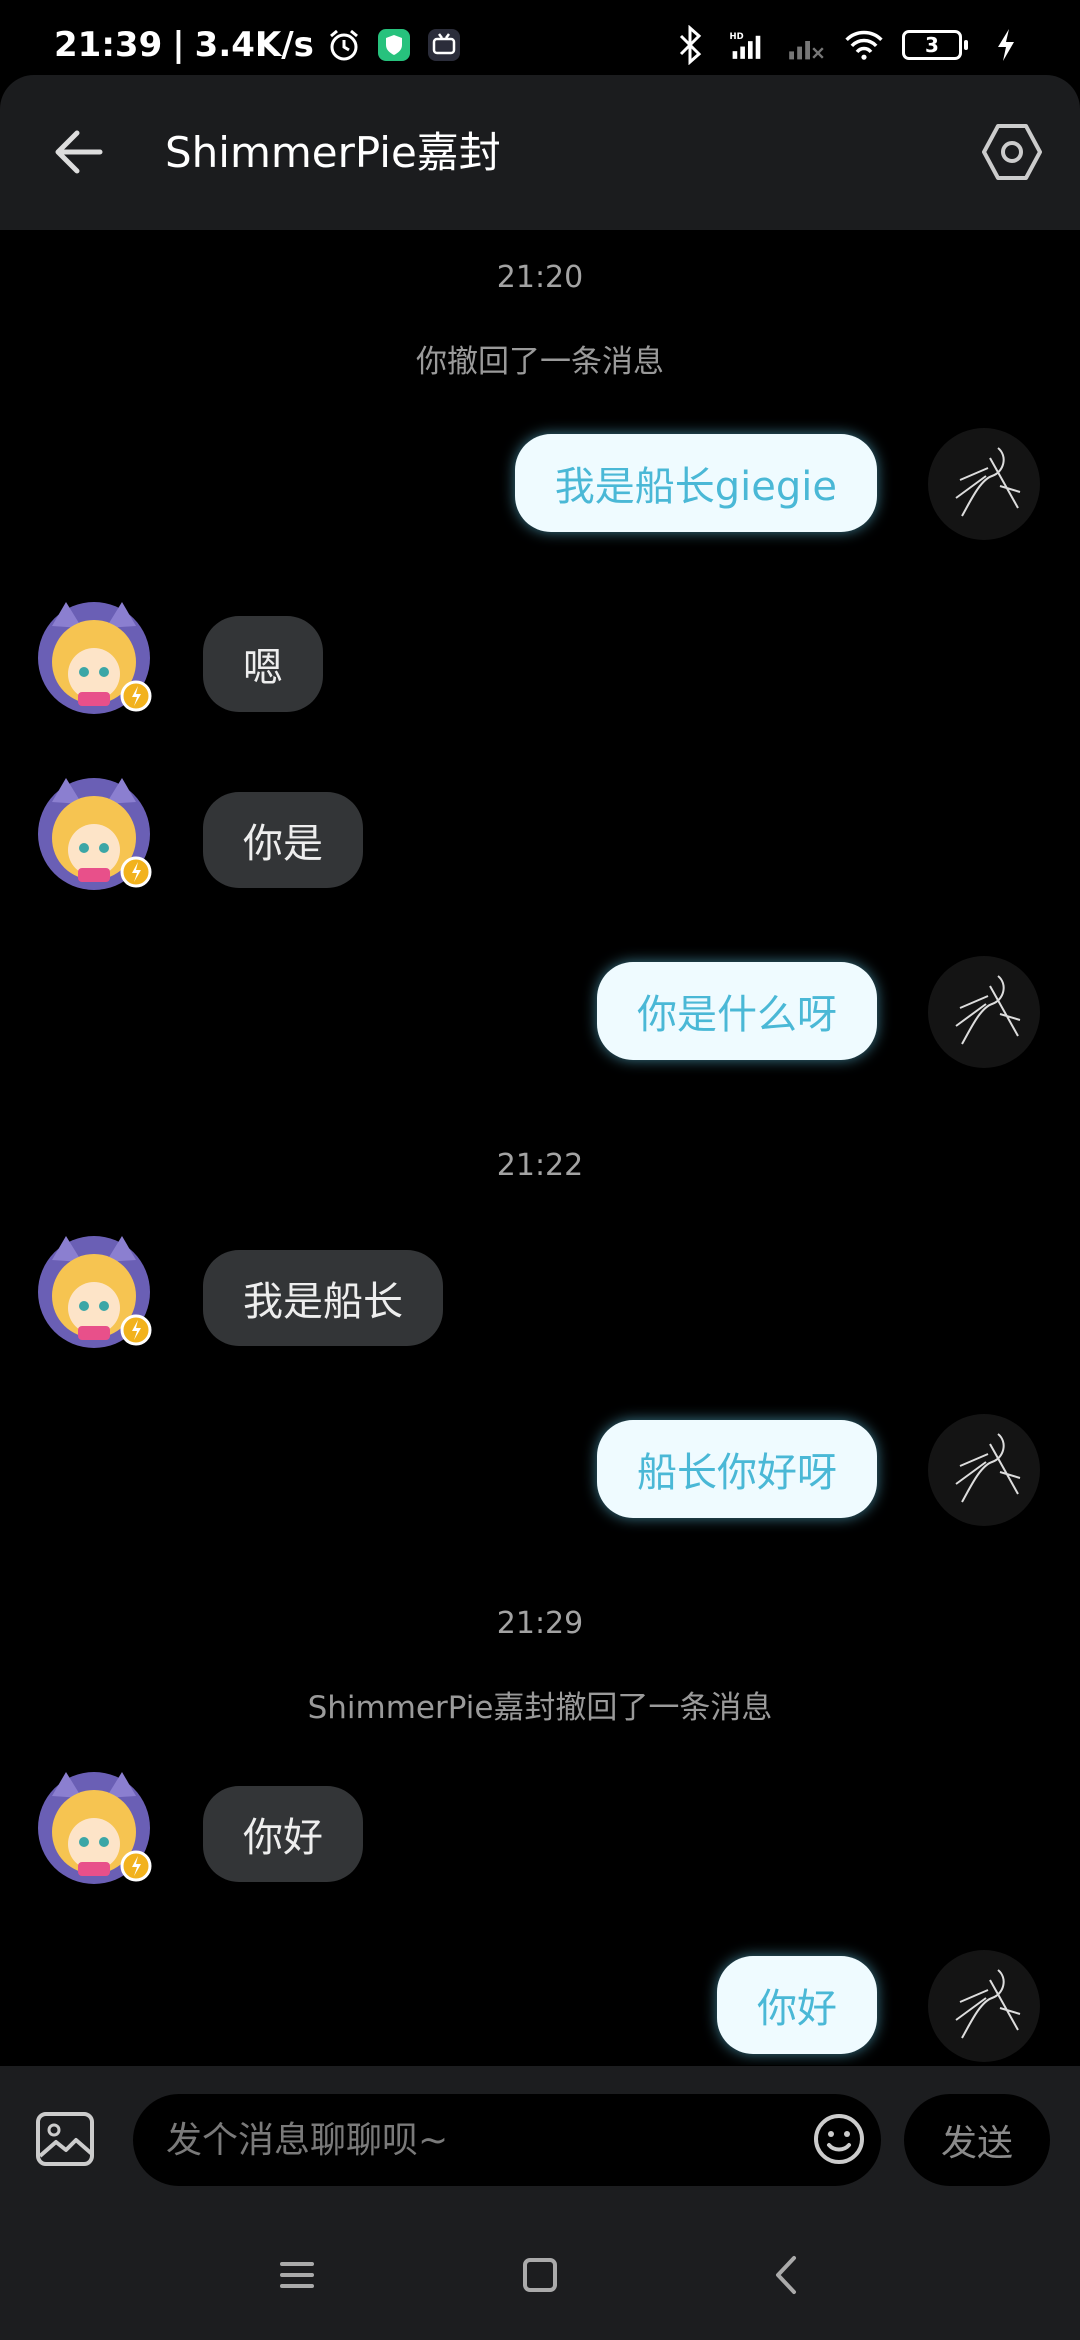  I want to click on battery-tip, so click(966, 45).